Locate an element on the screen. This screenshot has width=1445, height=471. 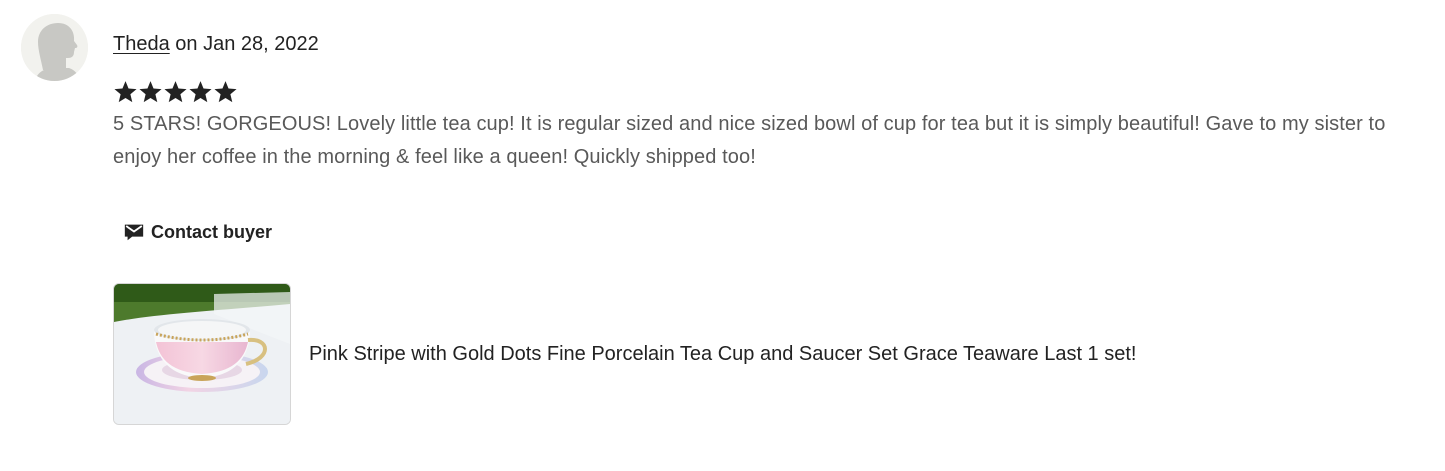
product-thumbnail is located at coordinates (202, 354).